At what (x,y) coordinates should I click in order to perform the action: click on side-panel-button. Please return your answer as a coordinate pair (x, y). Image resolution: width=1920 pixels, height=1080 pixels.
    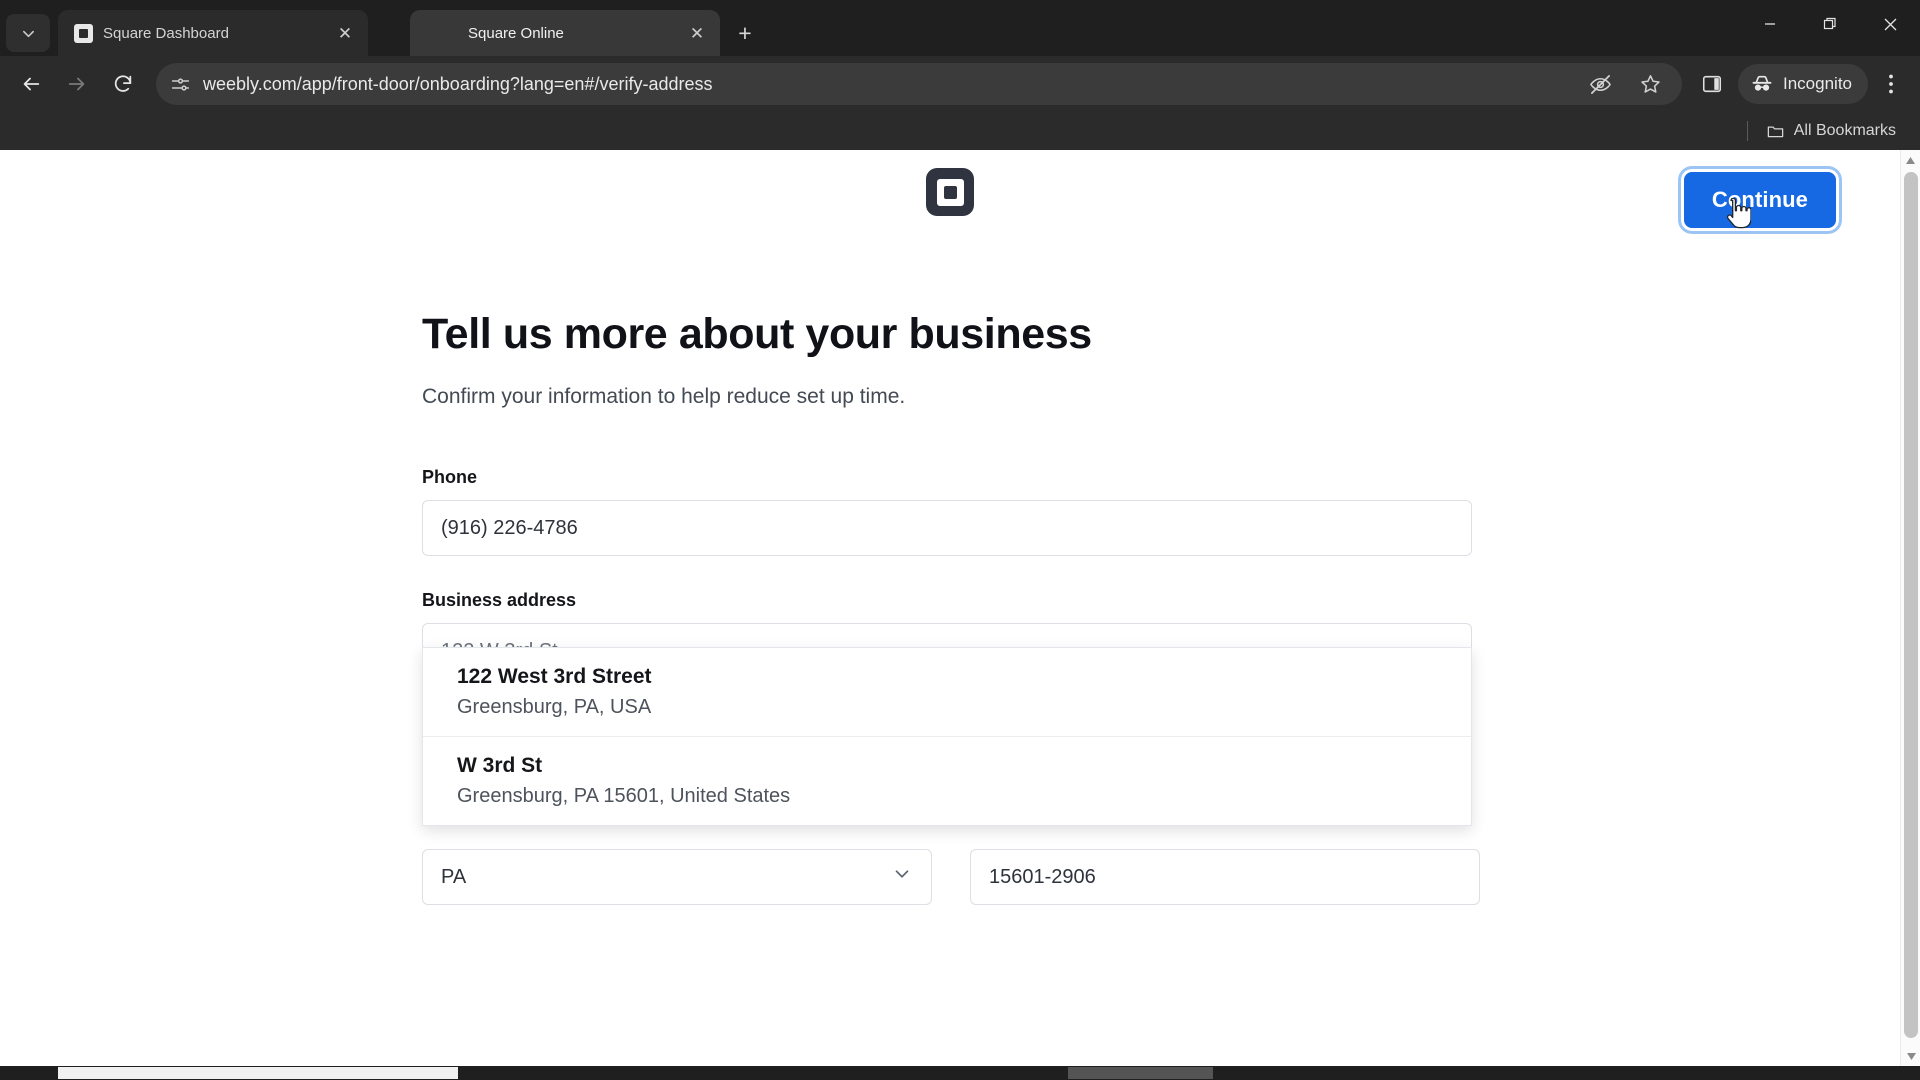
    Looking at the image, I should click on (1712, 84).